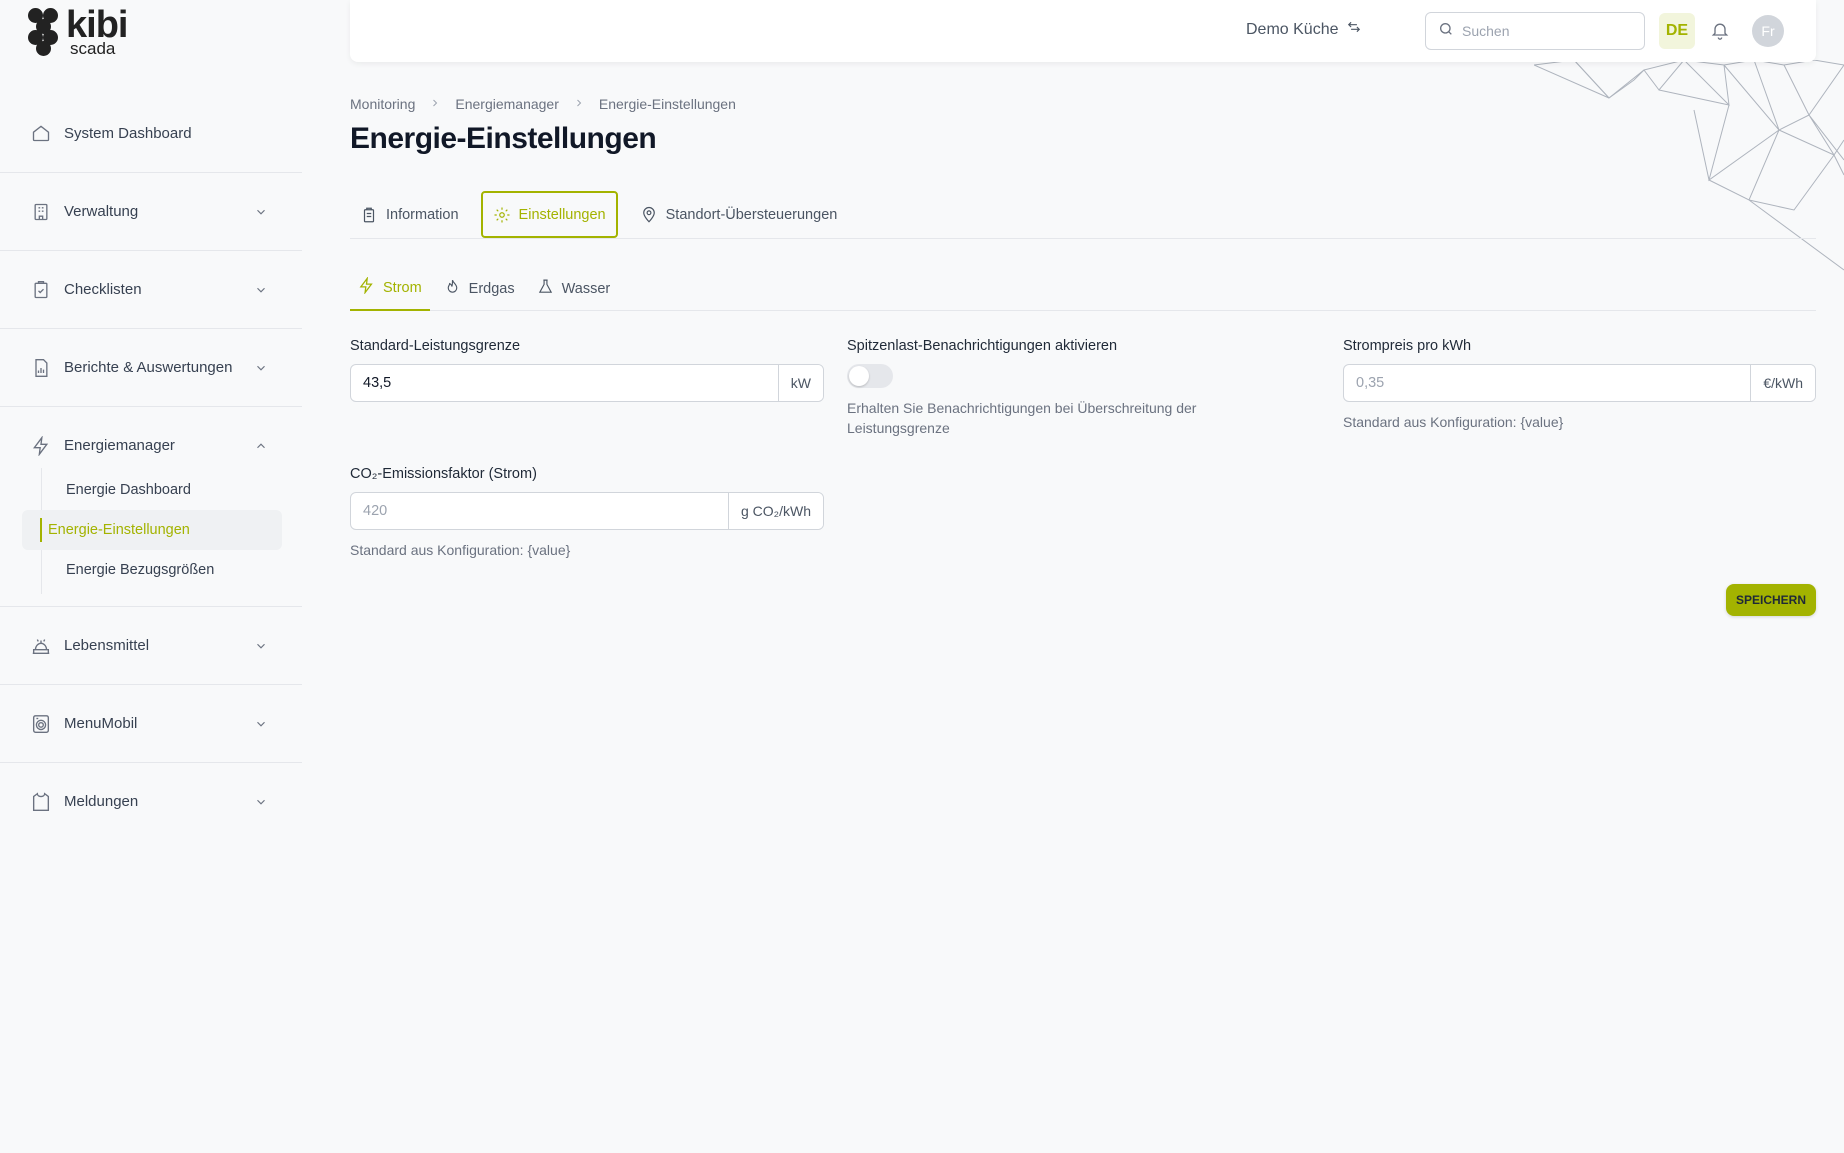 The width and height of the screenshot is (1844, 1153). I want to click on save-button: SPEICHERN, so click(1771, 600).